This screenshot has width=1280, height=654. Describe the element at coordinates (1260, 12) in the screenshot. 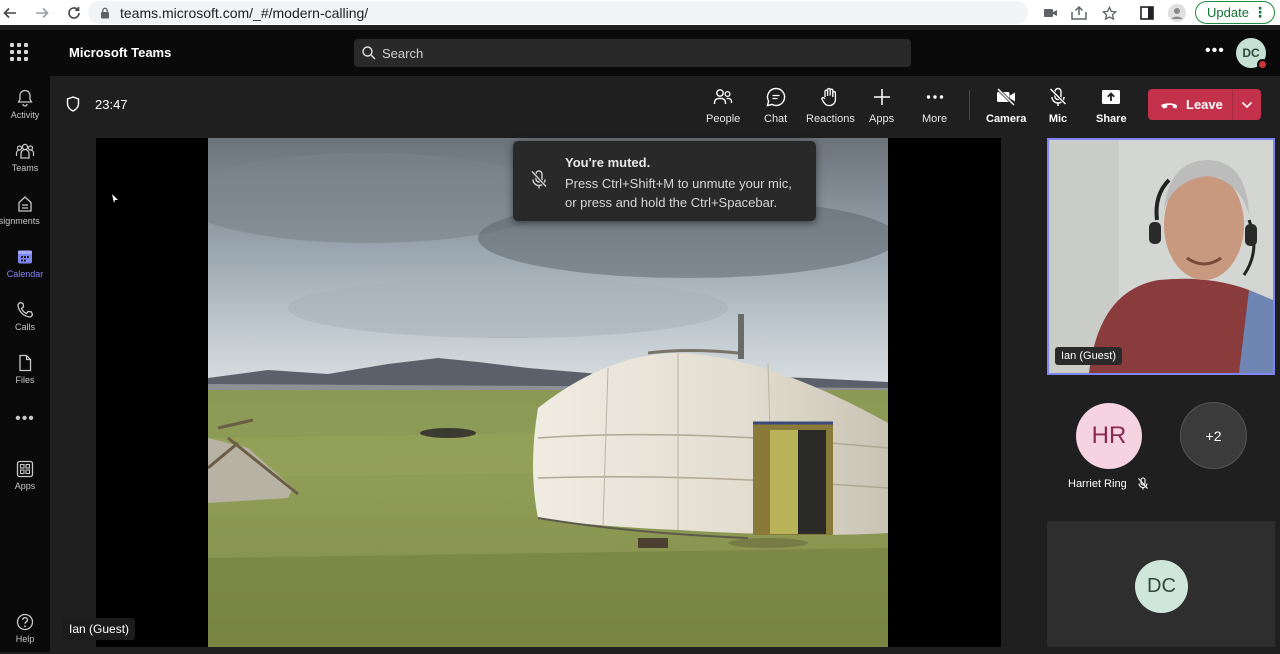

I see `browser-menu-icon: ⋮` at that location.